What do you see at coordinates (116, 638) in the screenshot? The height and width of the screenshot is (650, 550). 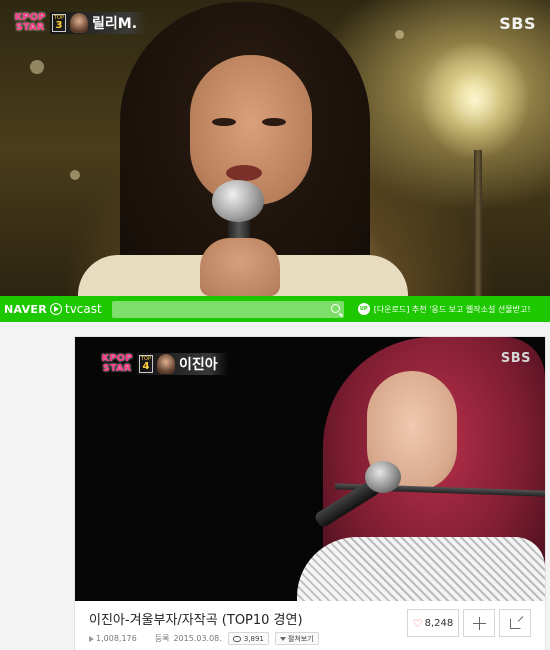 I see `view-count: 1,008,176` at bounding box center [116, 638].